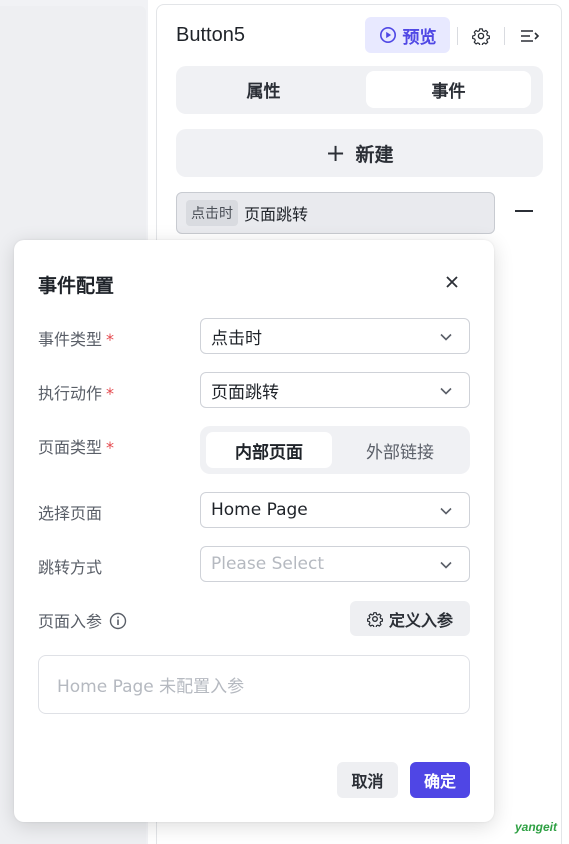 This screenshot has width=569, height=844. What do you see at coordinates (335, 510) in the screenshot?
I see `page-select: Home Page` at bounding box center [335, 510].